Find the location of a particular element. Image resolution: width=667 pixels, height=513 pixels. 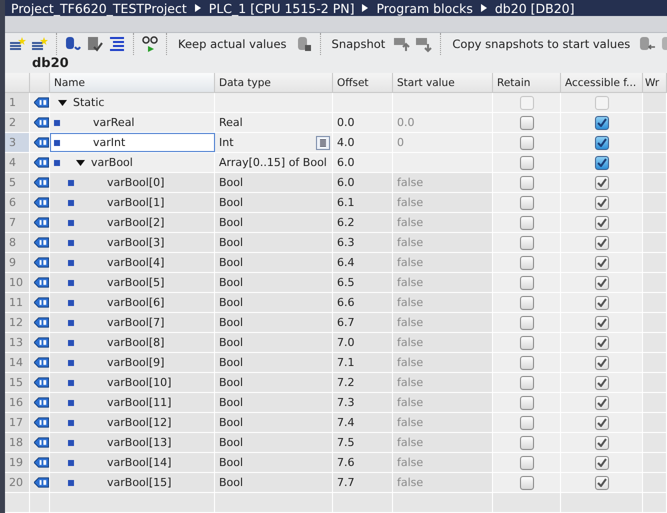

start-value-cell: 0 is located at coordinates (443, 142).